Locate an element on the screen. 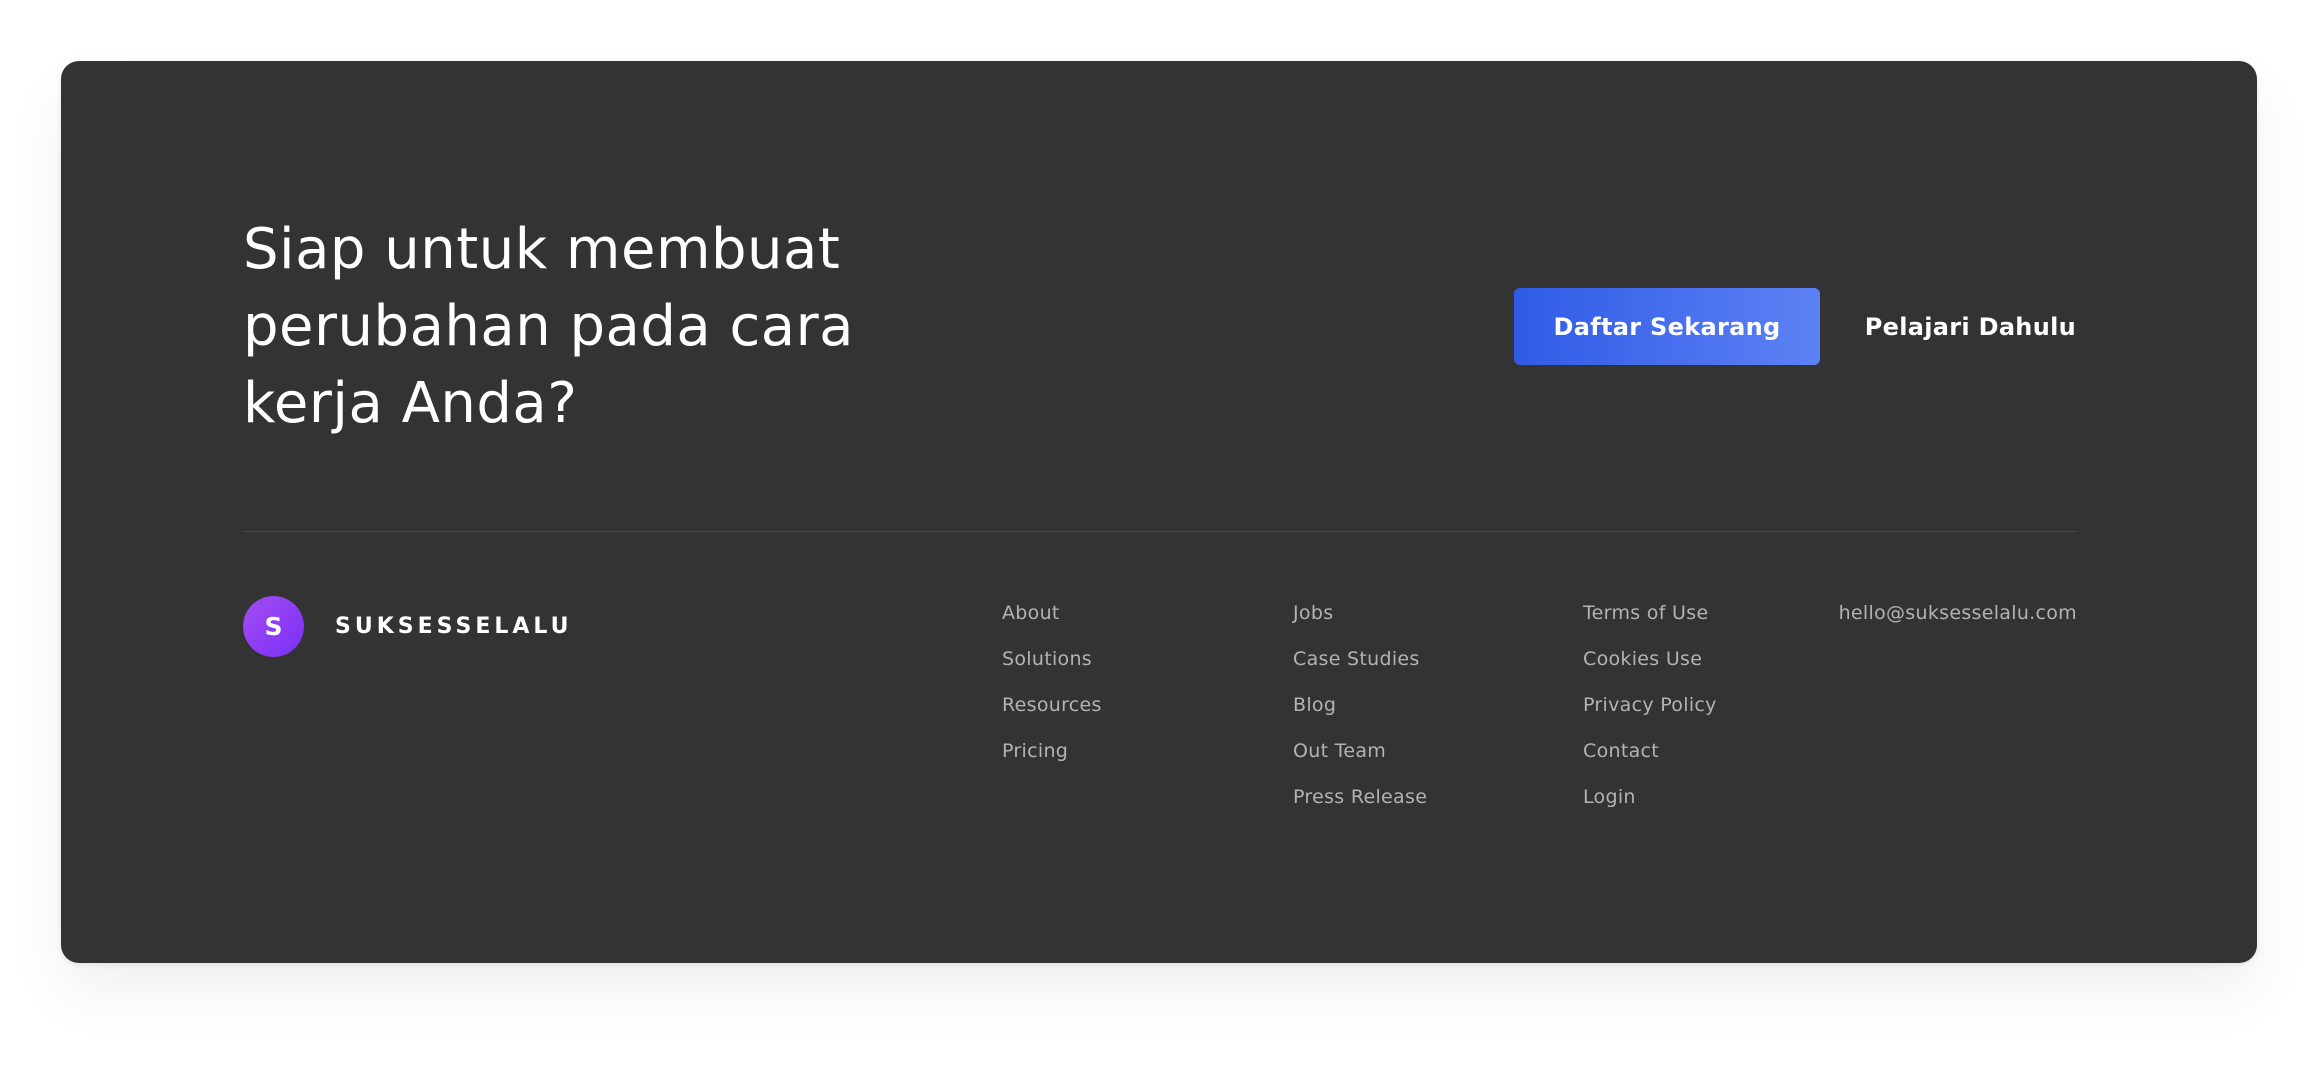  brand-logo: S is located at coordinates (273, 626).